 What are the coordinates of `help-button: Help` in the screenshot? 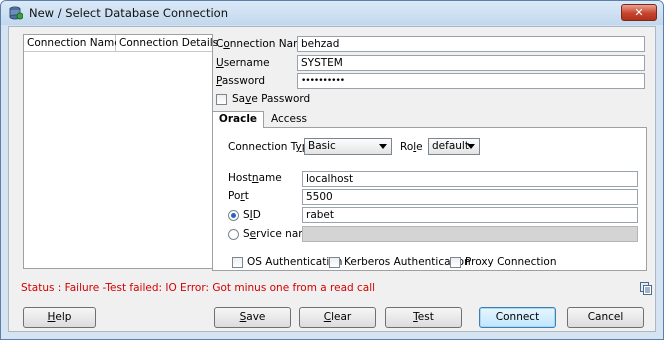 It's located at (59, 317).